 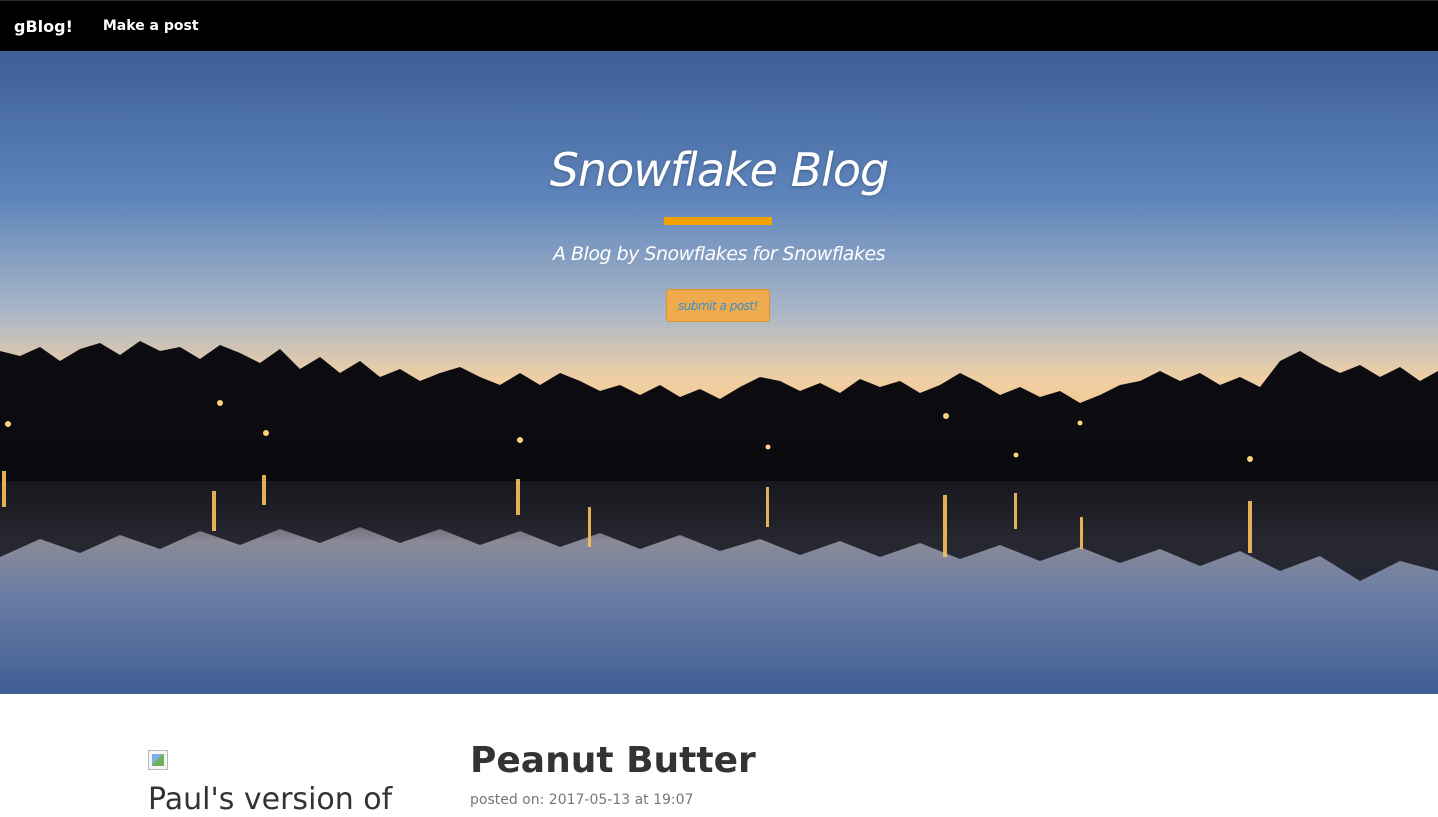 I want to click on top-navbar: gBlog! Make a post, so click(x=719, y=25).